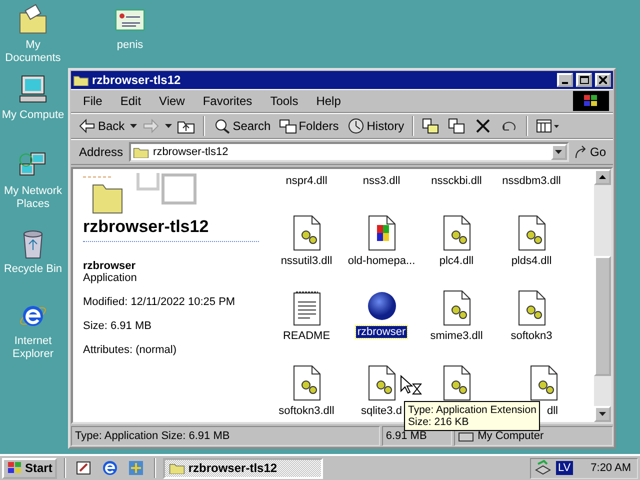  Describe the element at coordinates (110, 266) in the screenshot. I see `file-name: rzbrowser` at that location.